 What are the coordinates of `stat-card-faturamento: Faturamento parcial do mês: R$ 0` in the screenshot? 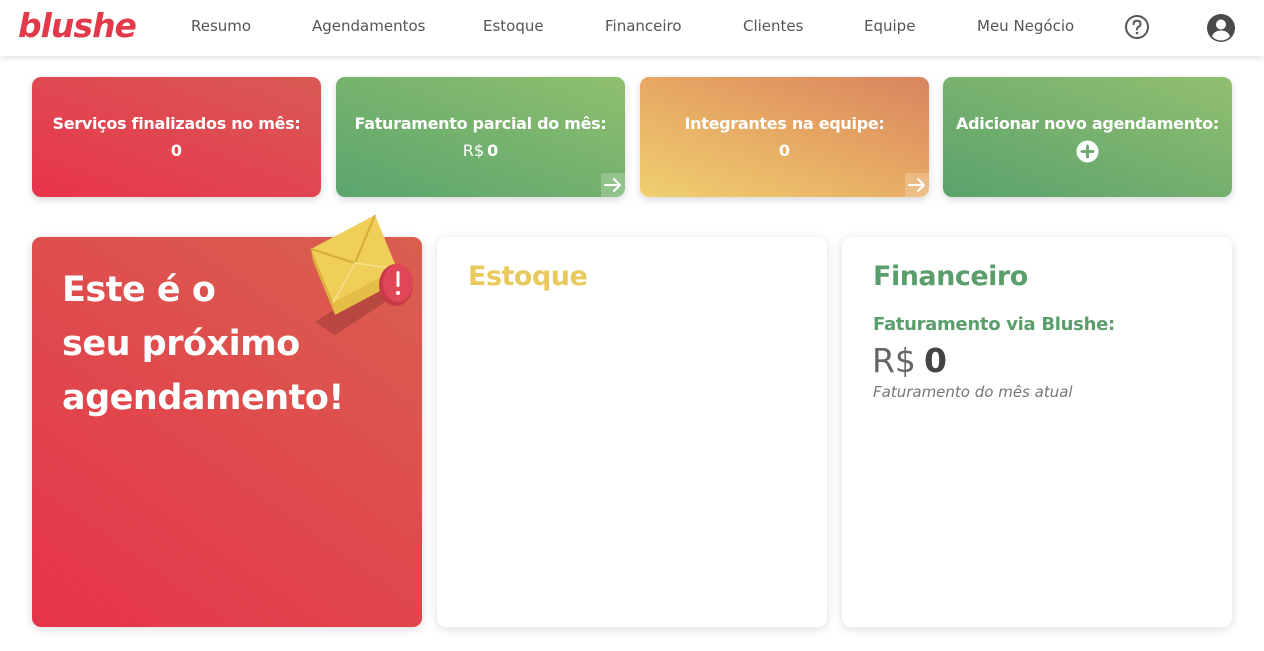 It's located at (480, 137).